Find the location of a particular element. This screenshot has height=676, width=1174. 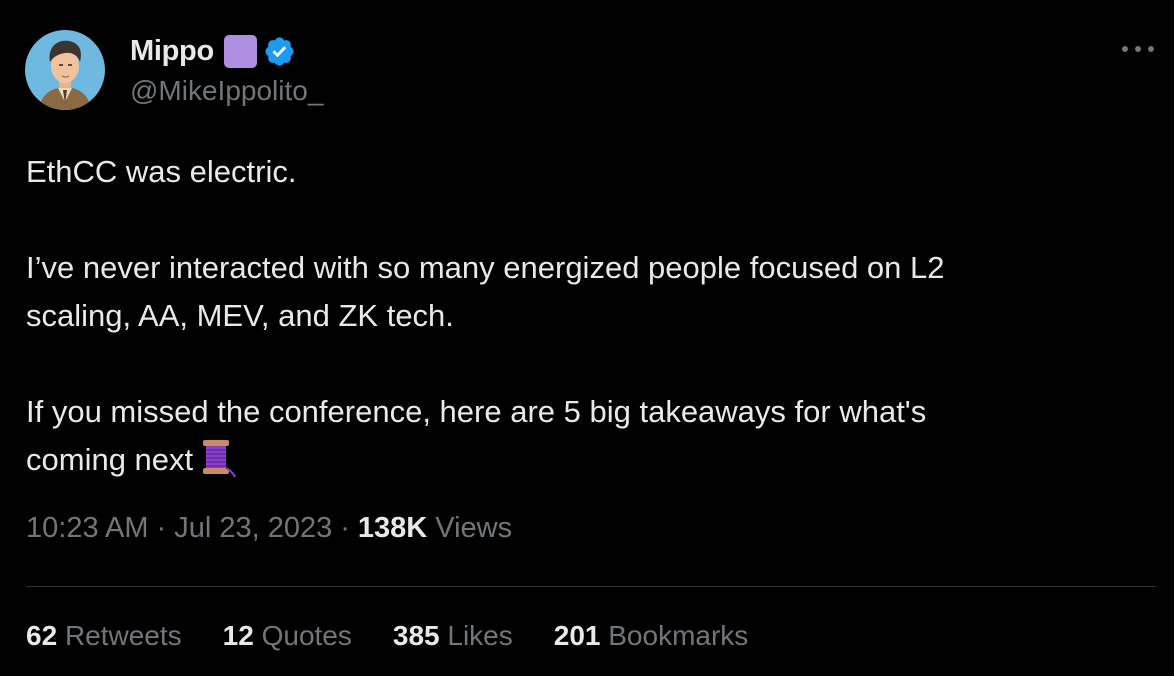

verified-badge-icon is located at coordinates (279, 51).